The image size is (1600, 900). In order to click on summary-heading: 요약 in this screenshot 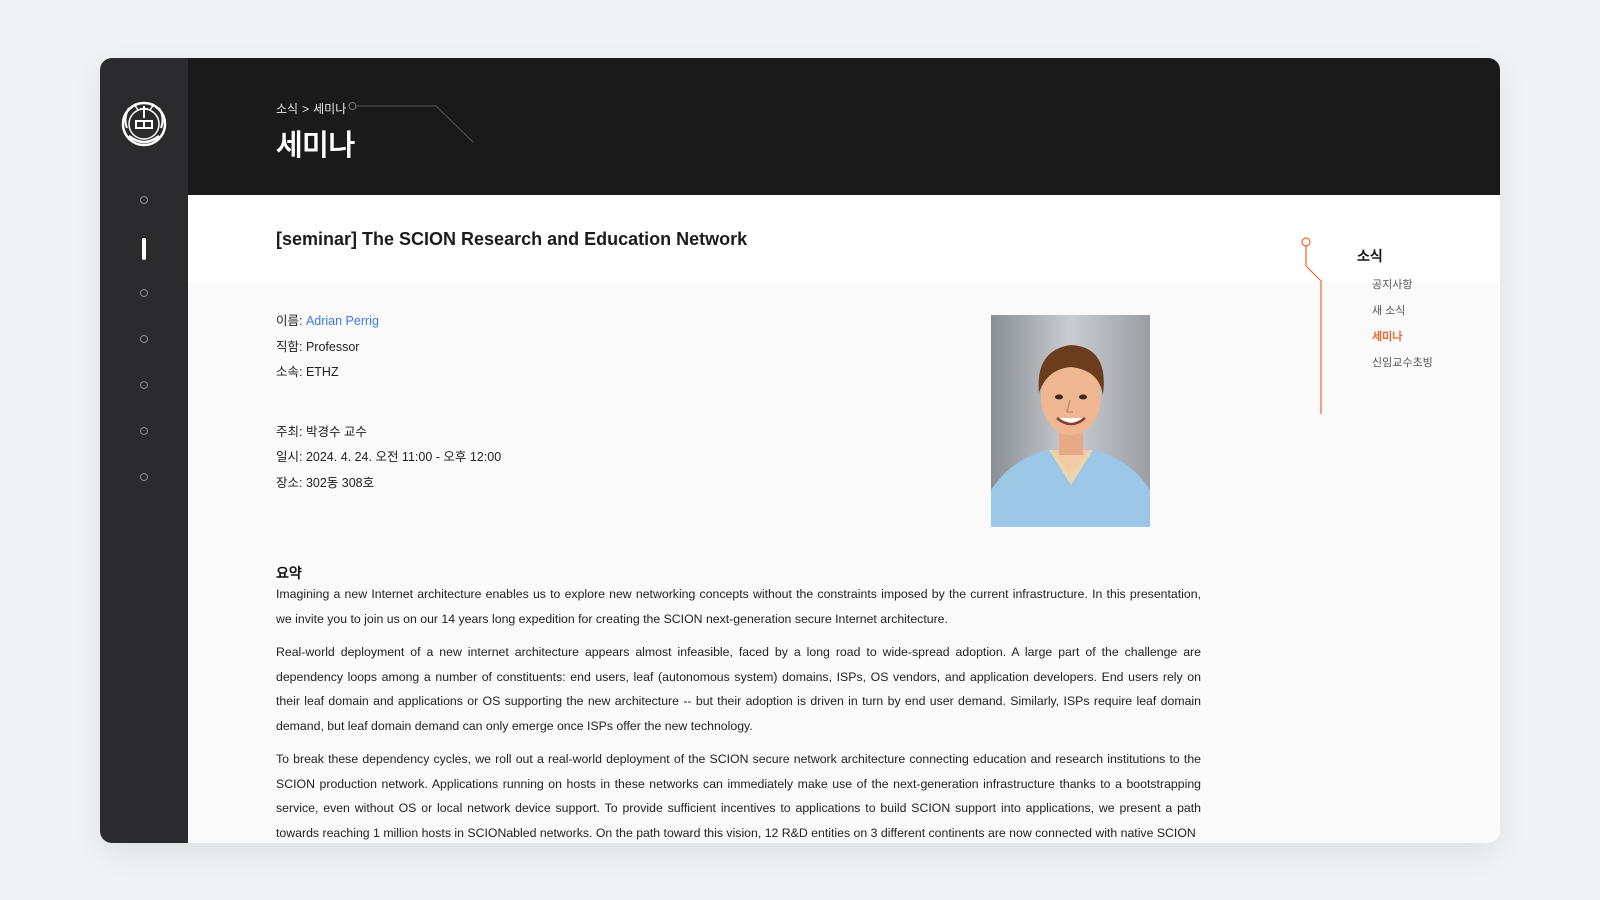, I will do `click(289, 573)`.